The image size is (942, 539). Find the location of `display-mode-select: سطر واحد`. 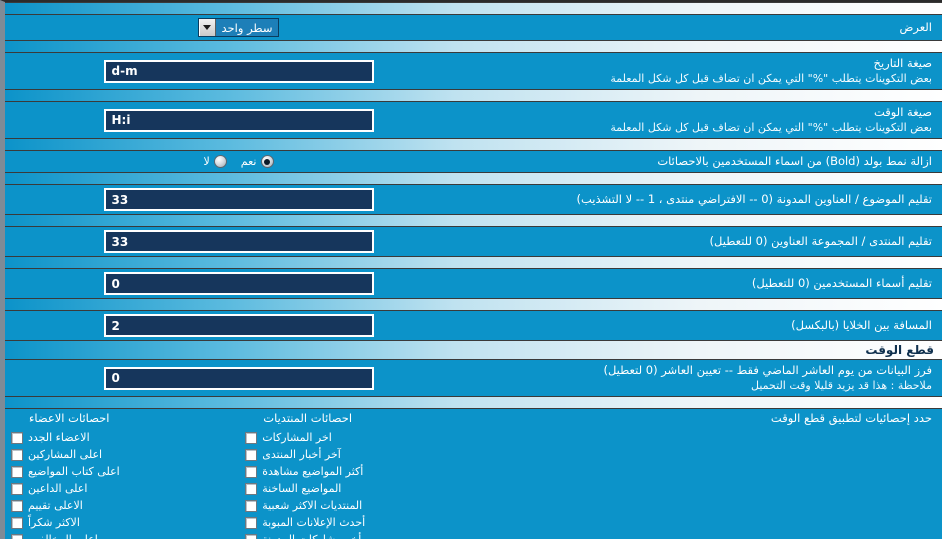

display-mode-select: سطر واحد is located at coordinates (238, 27).